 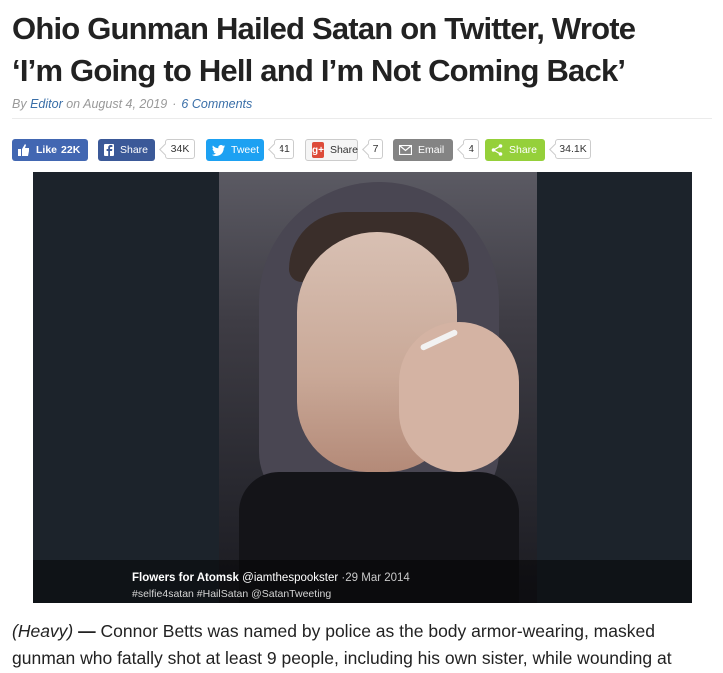 I want to click on google-plus-icon: g+, so click(x=318, y=150).